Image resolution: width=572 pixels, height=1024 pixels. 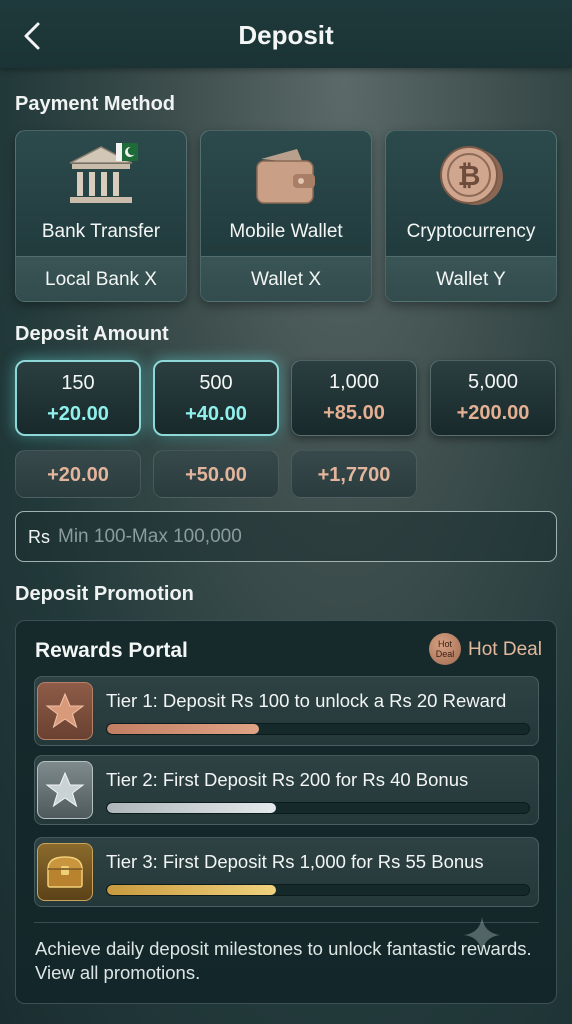 I want to click on bonus-chip: +50.00, so click(x=216, y=474).